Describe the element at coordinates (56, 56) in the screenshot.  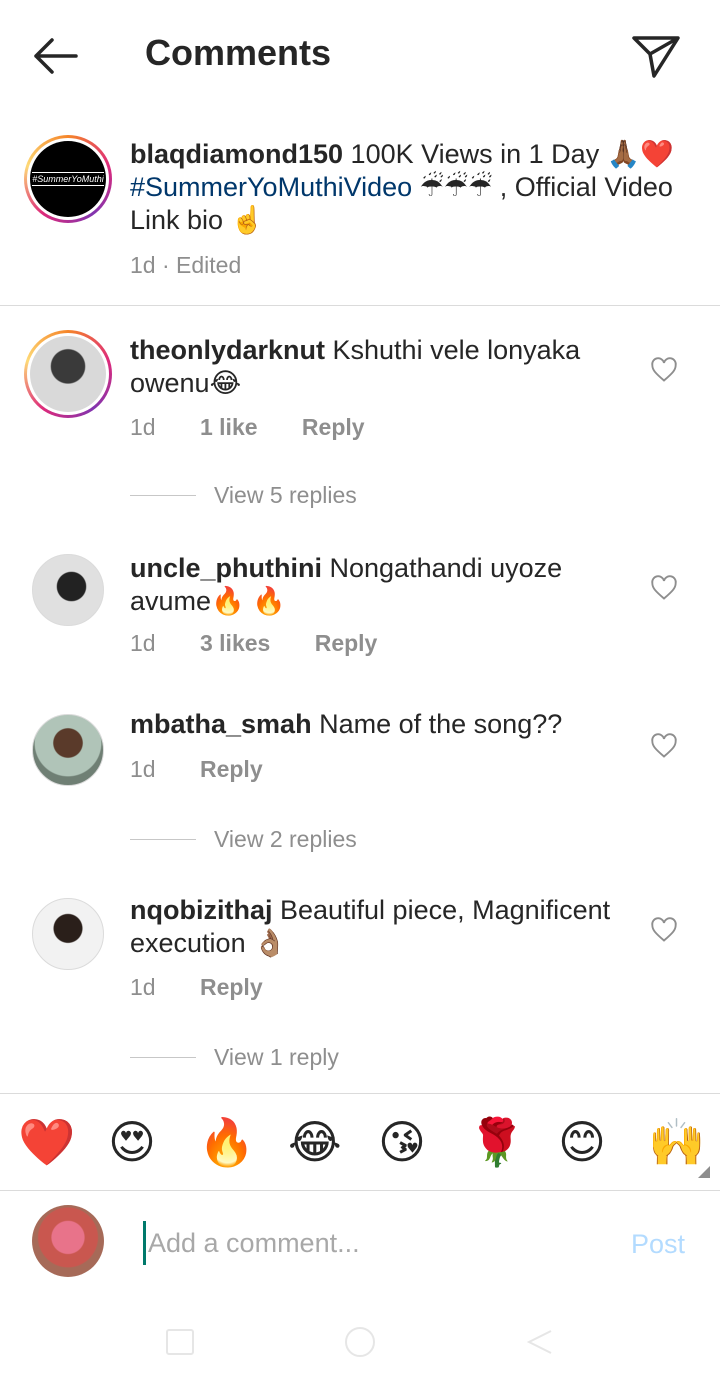
I see `back-arrow-icon` at that location.